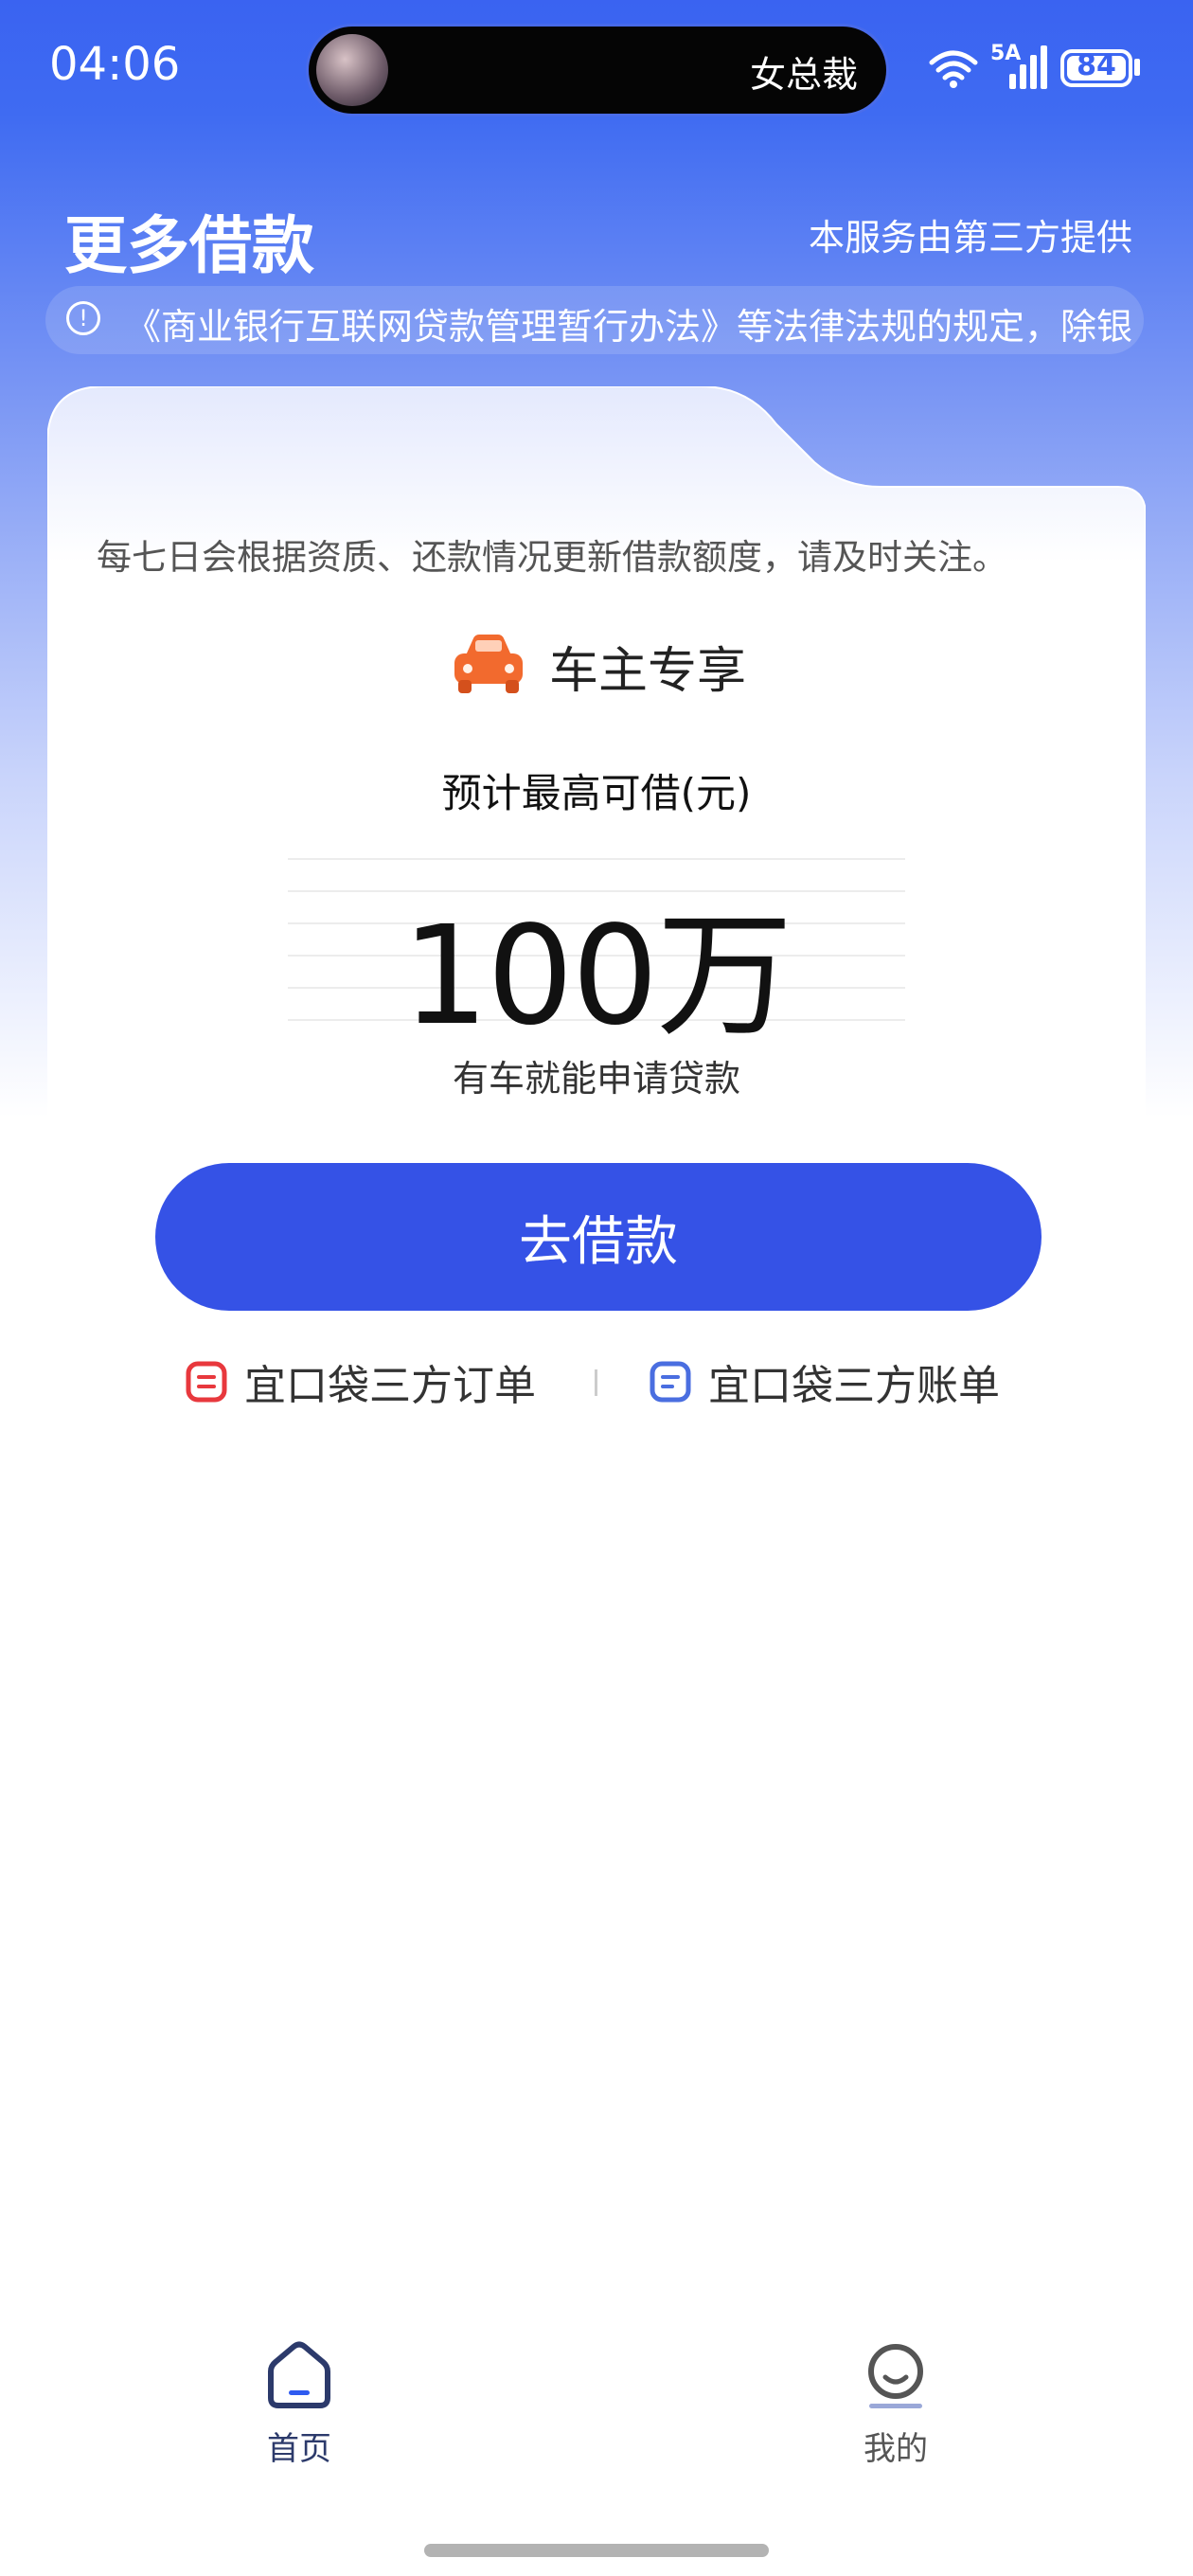 The image size is (1193, 2576). I want to click on profile-icon, so click(895, 2376).